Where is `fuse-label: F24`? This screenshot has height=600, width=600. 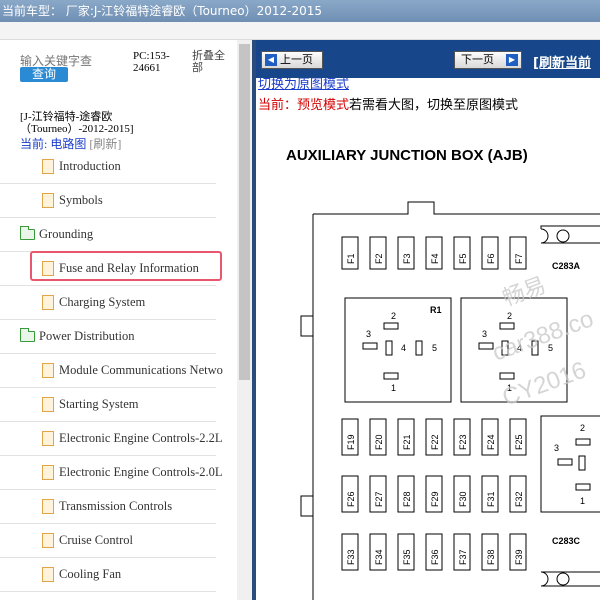
fuse-label: F24 is located at coordinates (491, 442).